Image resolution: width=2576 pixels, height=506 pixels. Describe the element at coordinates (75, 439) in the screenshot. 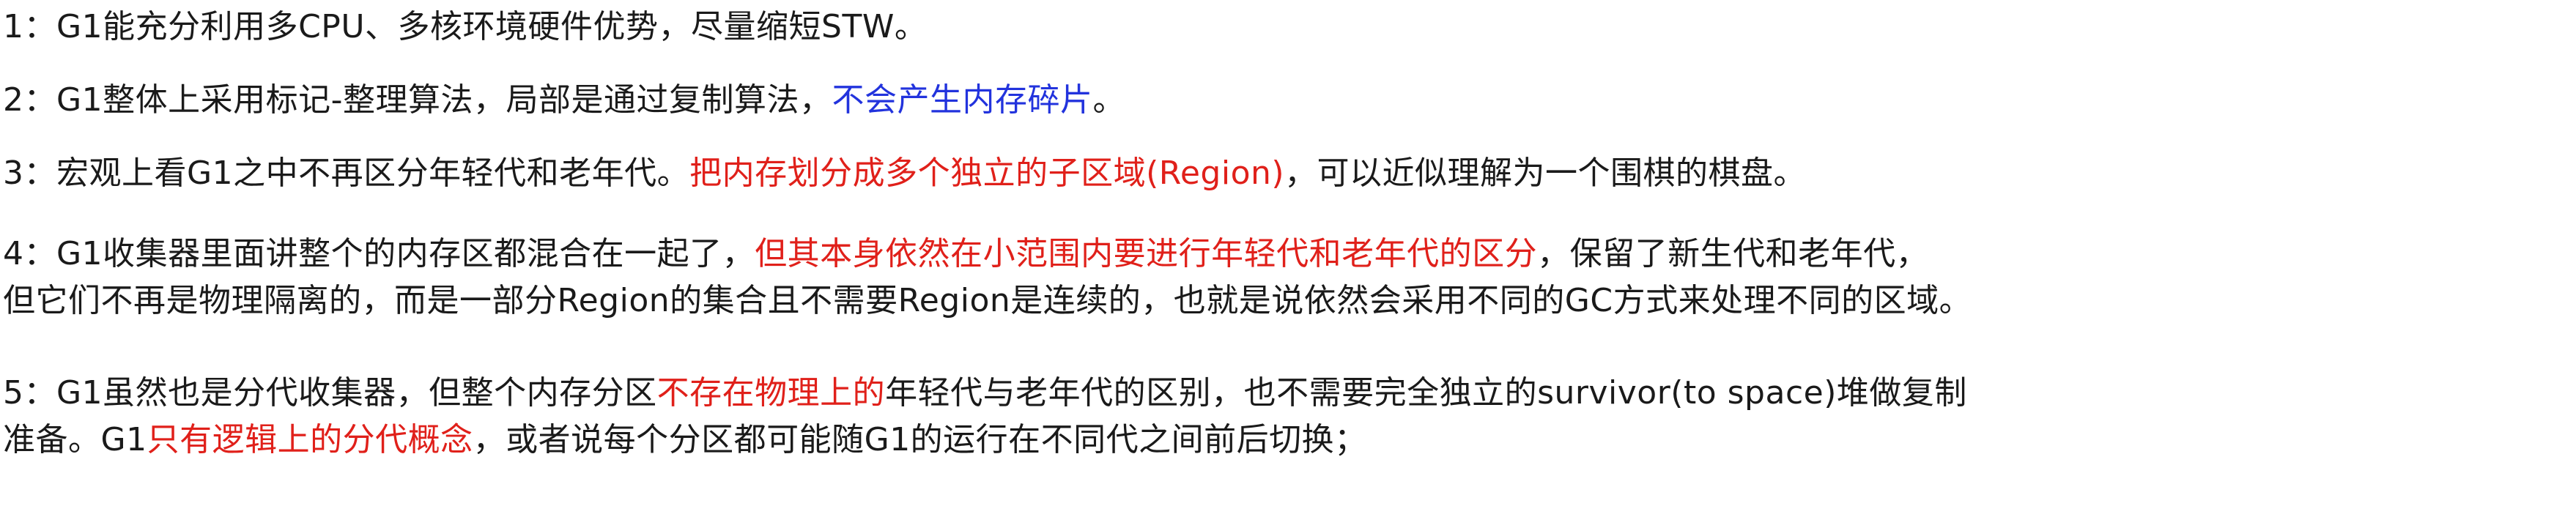

I see `text-segment: 准备。G1` at that location.